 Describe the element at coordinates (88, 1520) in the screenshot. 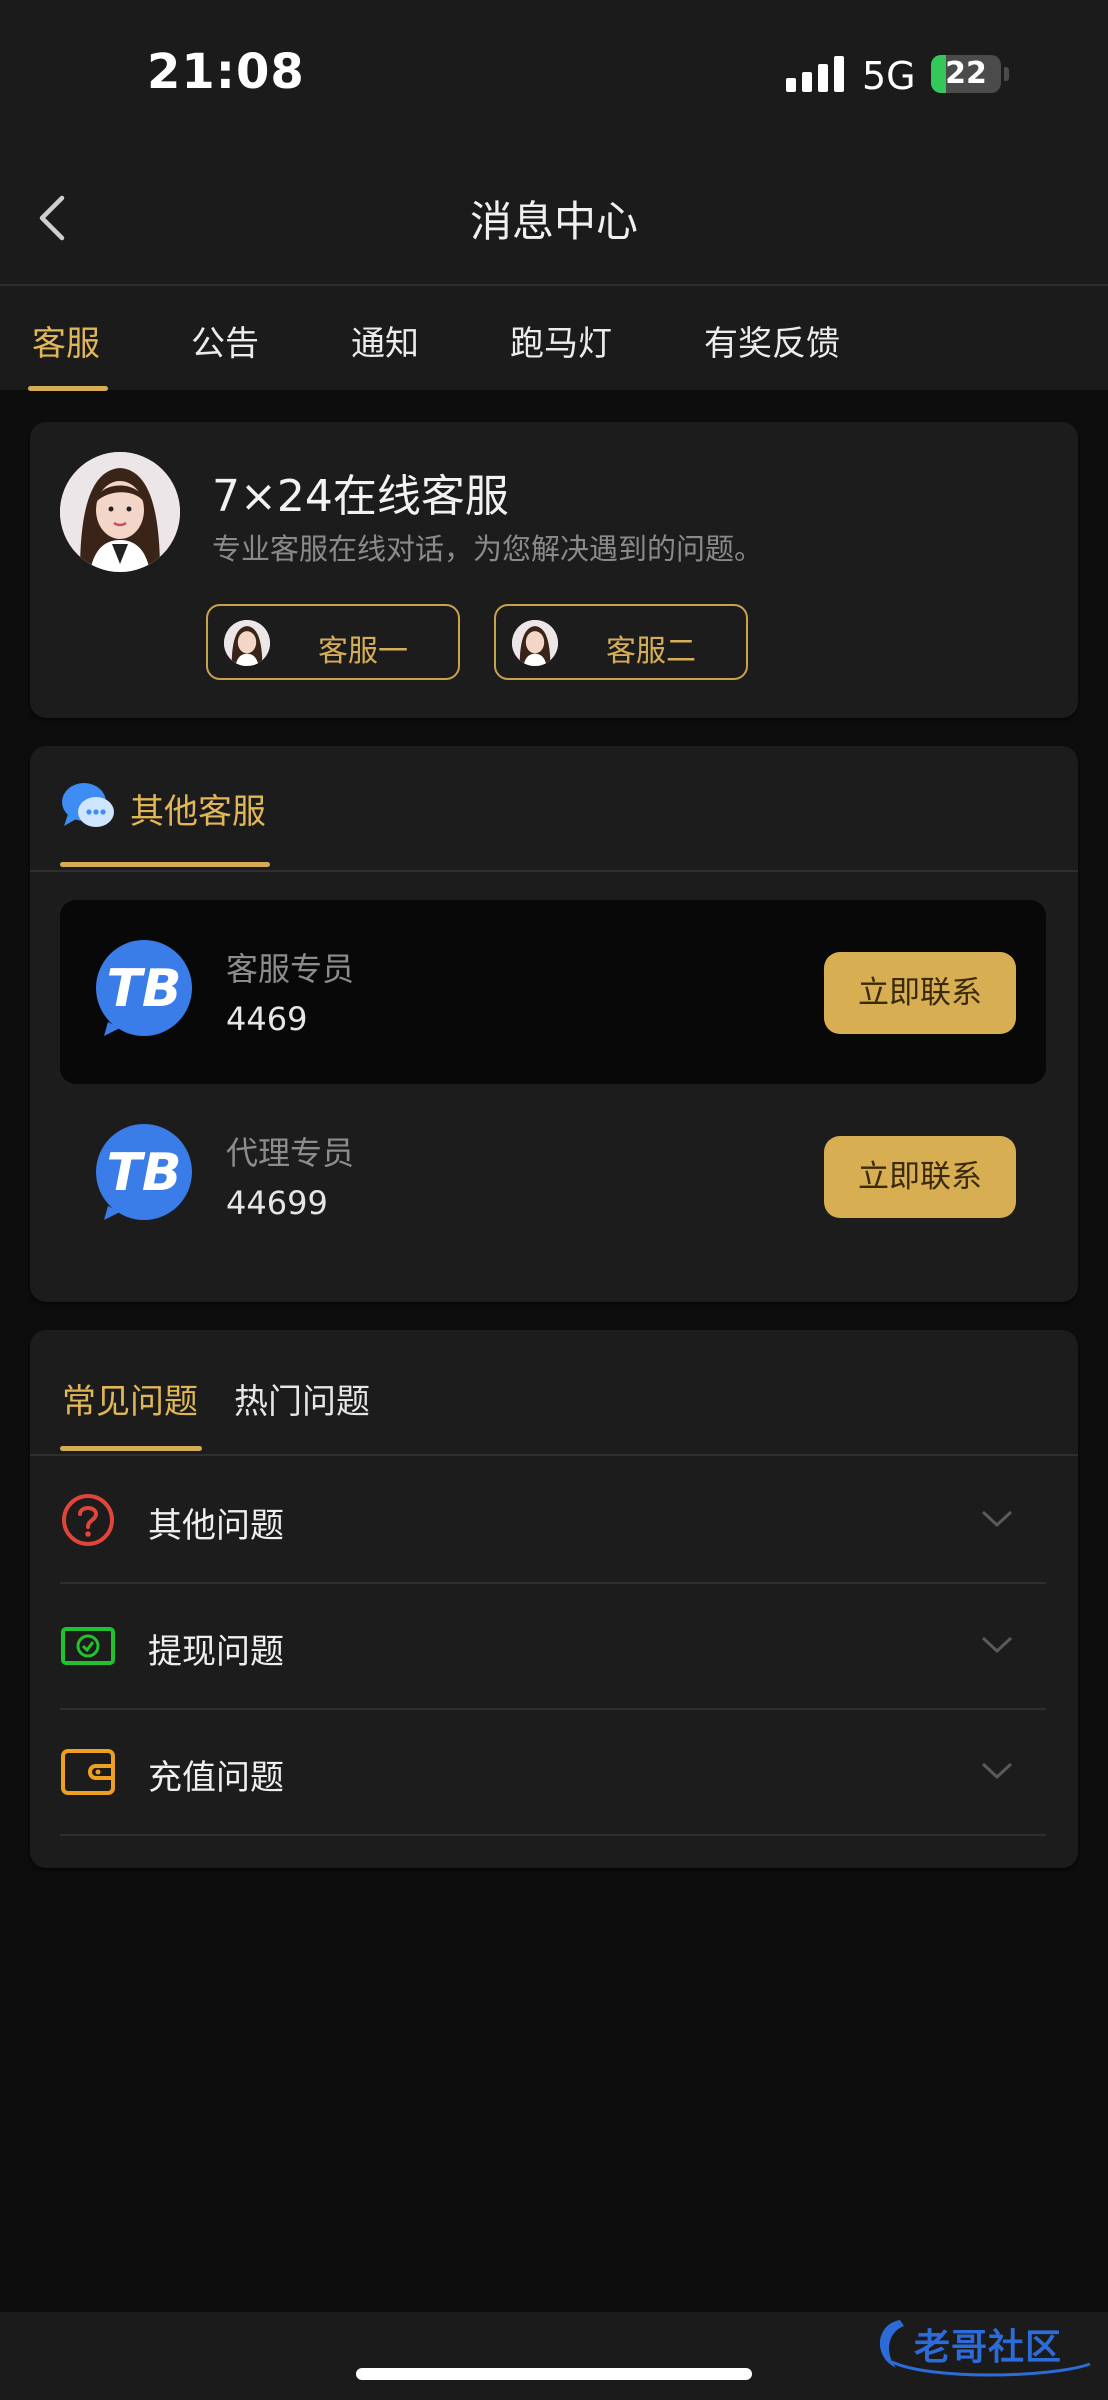

I see `question-circle-icon` at that location.